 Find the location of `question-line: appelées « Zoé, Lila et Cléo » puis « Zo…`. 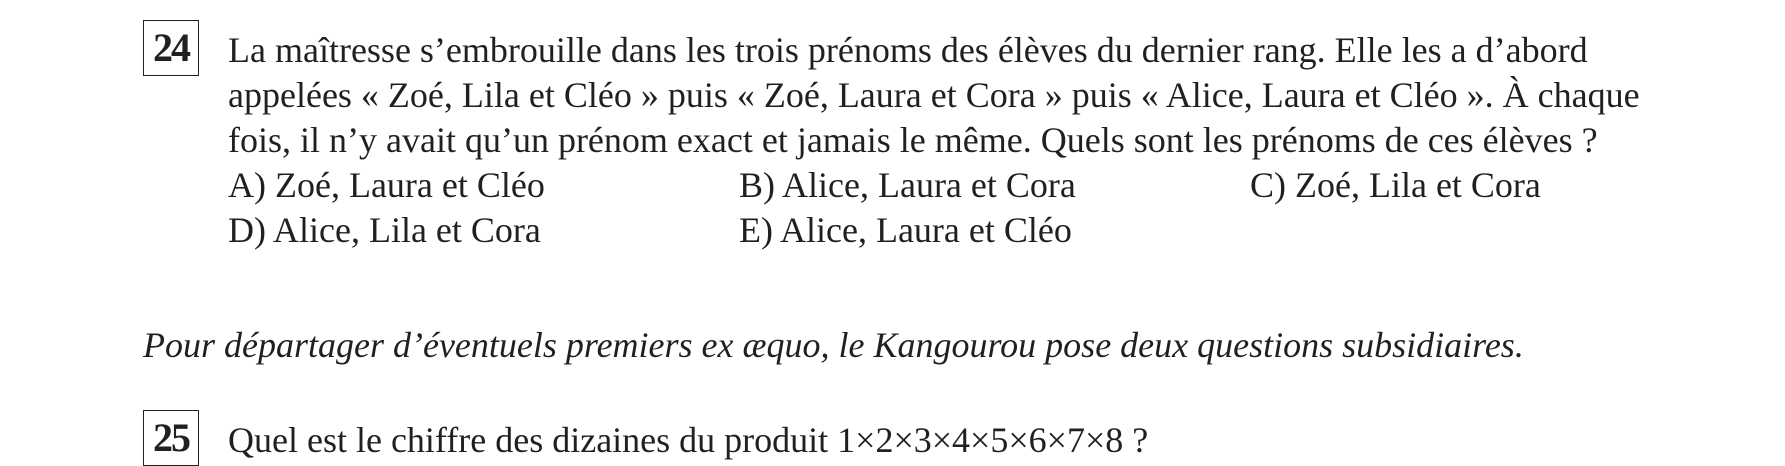

question-line: appelées « Zoé, Lila et Cléo » puis « Zo… is located at coordinates (934, 95).